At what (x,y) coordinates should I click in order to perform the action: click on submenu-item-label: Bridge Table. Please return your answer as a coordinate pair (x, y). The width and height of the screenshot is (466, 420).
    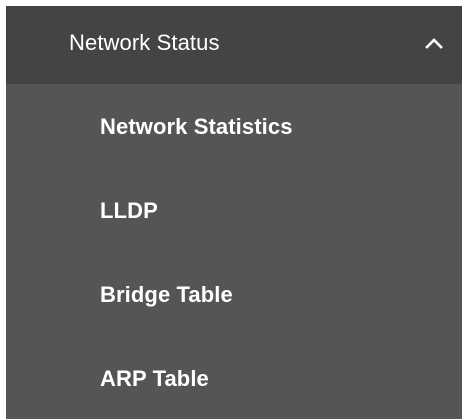
    Looking at the image, I should click on (166, 294).